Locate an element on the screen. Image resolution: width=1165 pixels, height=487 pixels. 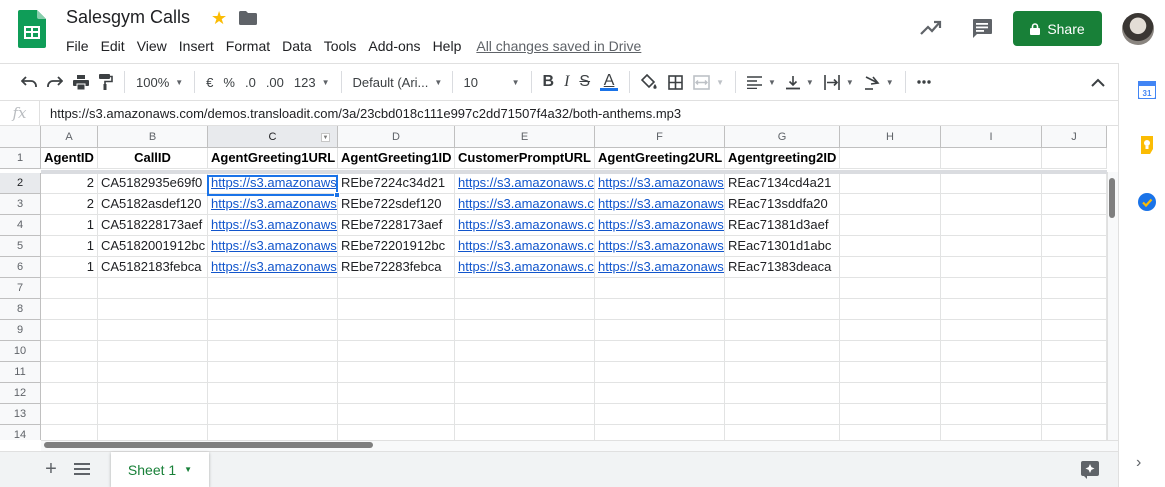
folder-icon is located at coordinates (248, 18).